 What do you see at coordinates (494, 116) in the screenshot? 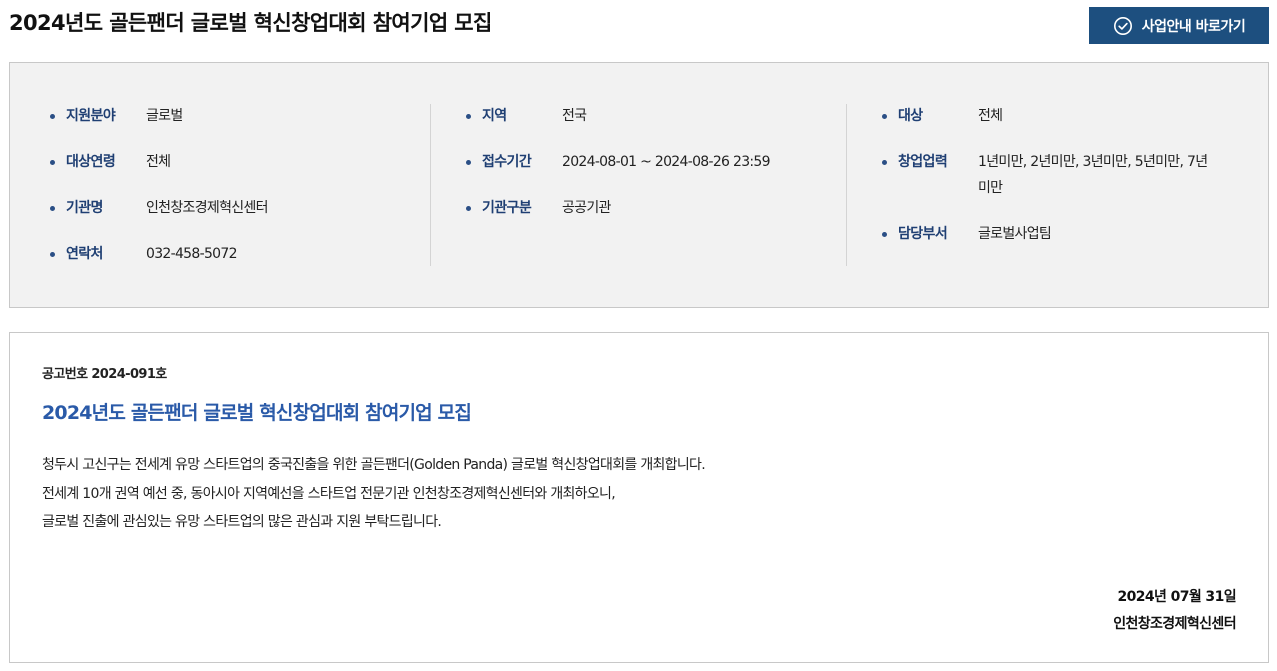
I see `info-label: 지역` at bounding box center [494, 116].